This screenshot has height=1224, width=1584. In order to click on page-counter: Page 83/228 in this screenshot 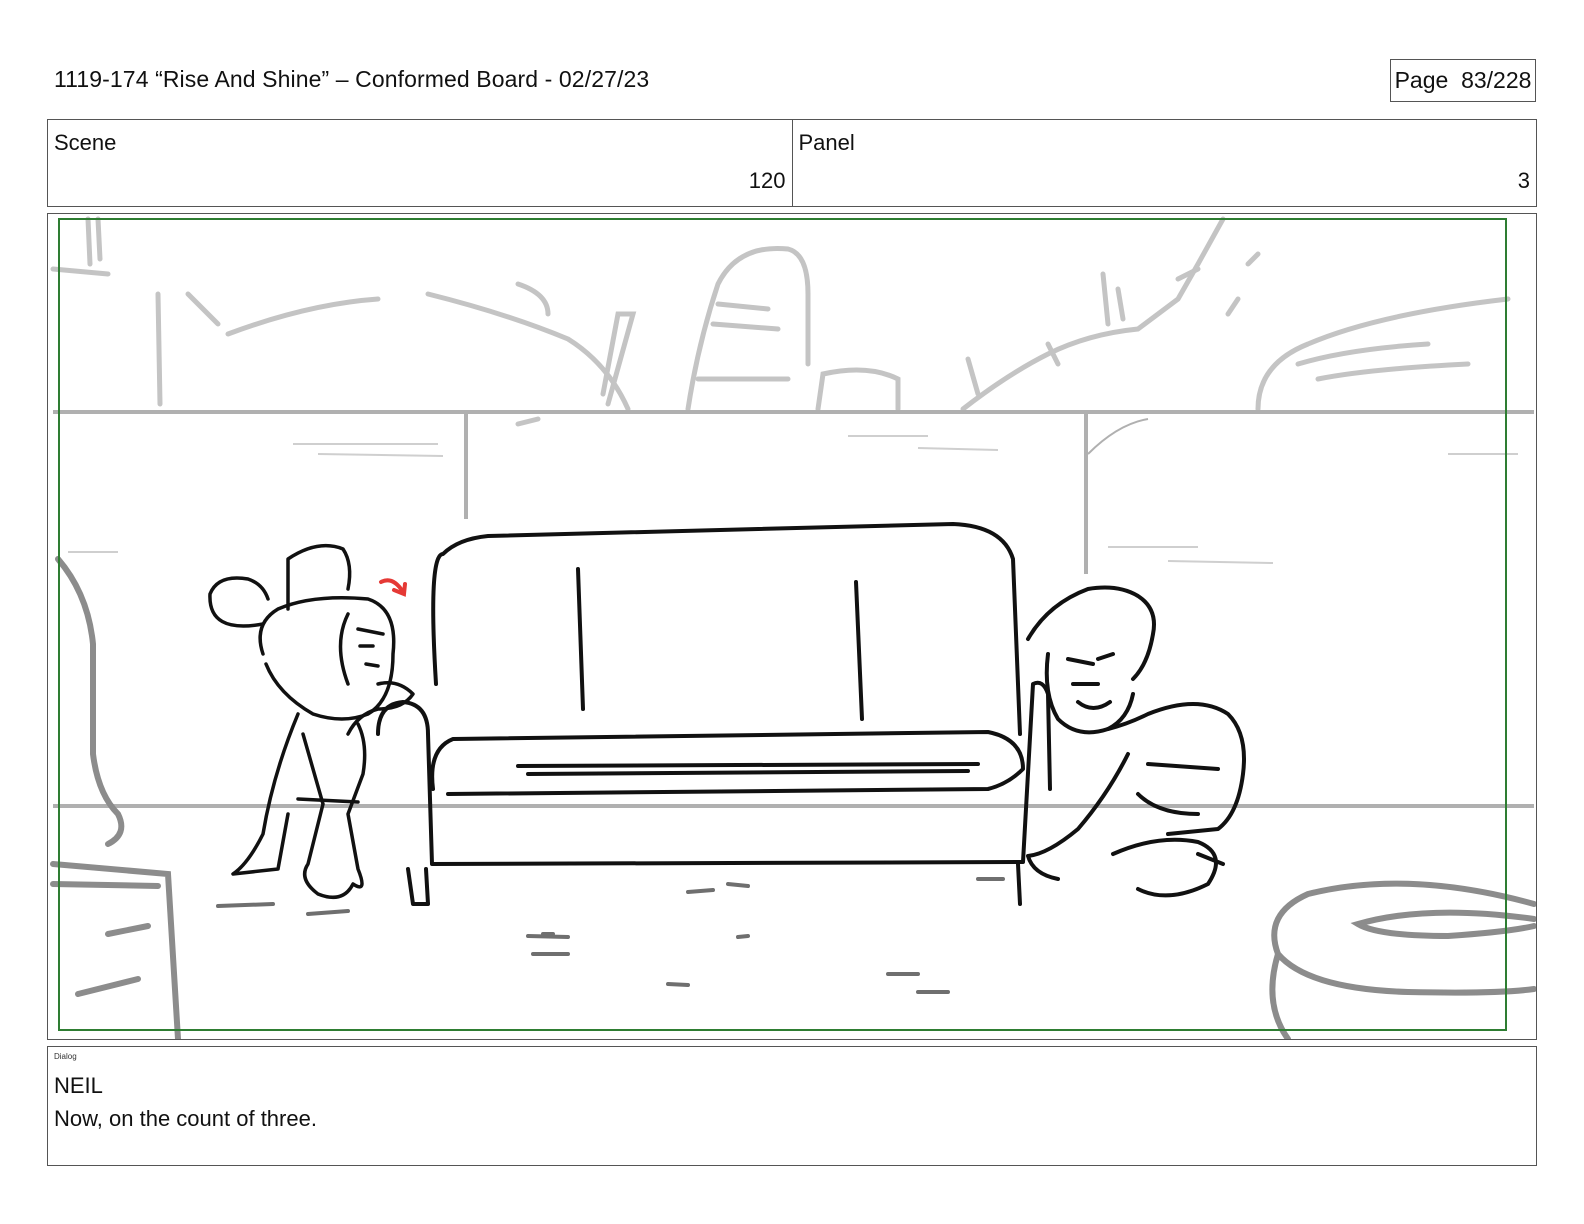, I will do `click(1463, 80)`.